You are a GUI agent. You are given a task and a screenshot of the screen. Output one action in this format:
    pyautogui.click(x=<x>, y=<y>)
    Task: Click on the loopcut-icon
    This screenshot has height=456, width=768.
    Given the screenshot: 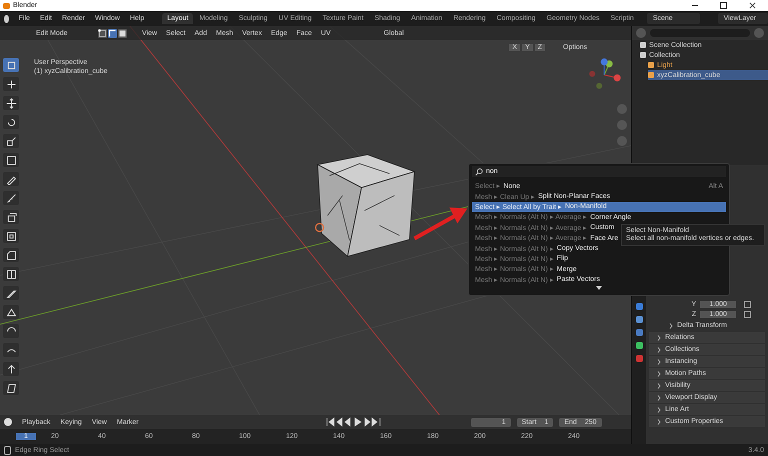 What is the action you would take?
    pyautogui.click(x=11, y=274)
    